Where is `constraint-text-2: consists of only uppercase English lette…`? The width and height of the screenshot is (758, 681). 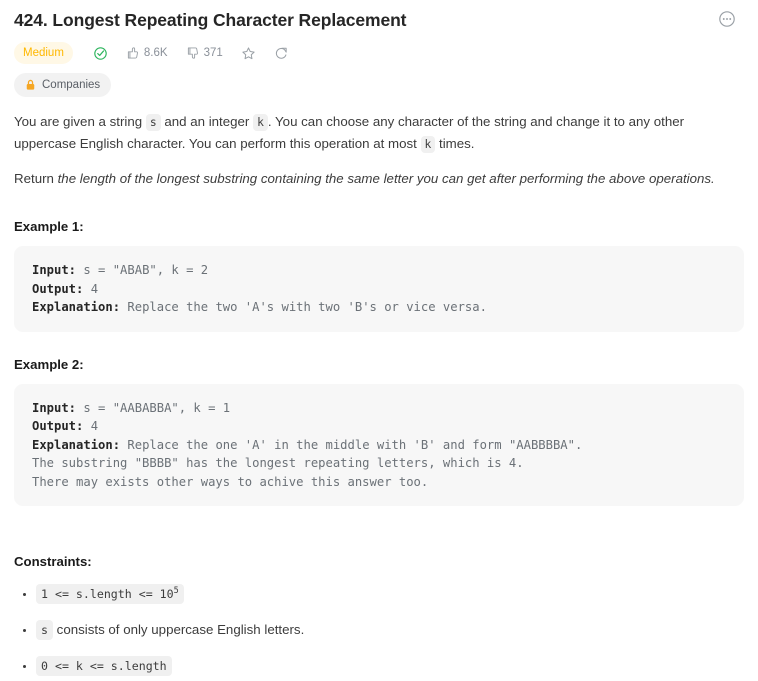
constraint-text-2: consists of only uppercase English lette… is located at coordinates (178, 630).